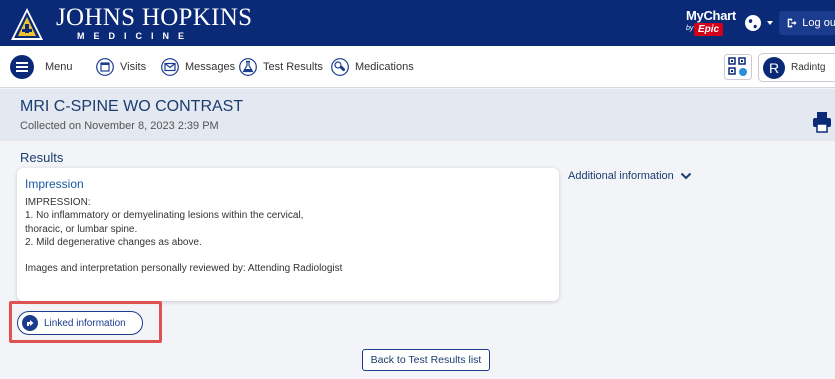  Describe the element at coordinates (30, 323) in the screenshot. I see `arrow-icon` at that location.